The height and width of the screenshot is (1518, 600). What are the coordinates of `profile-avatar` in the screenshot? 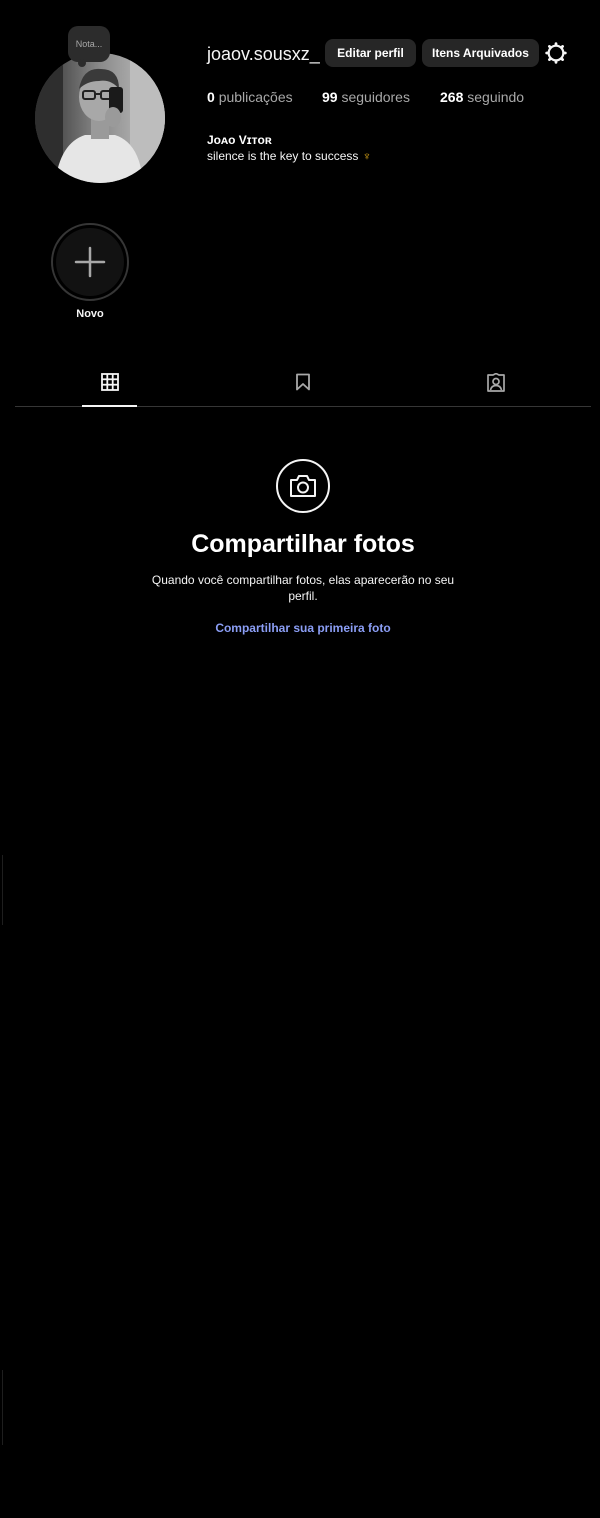 It's located at (100, 118).